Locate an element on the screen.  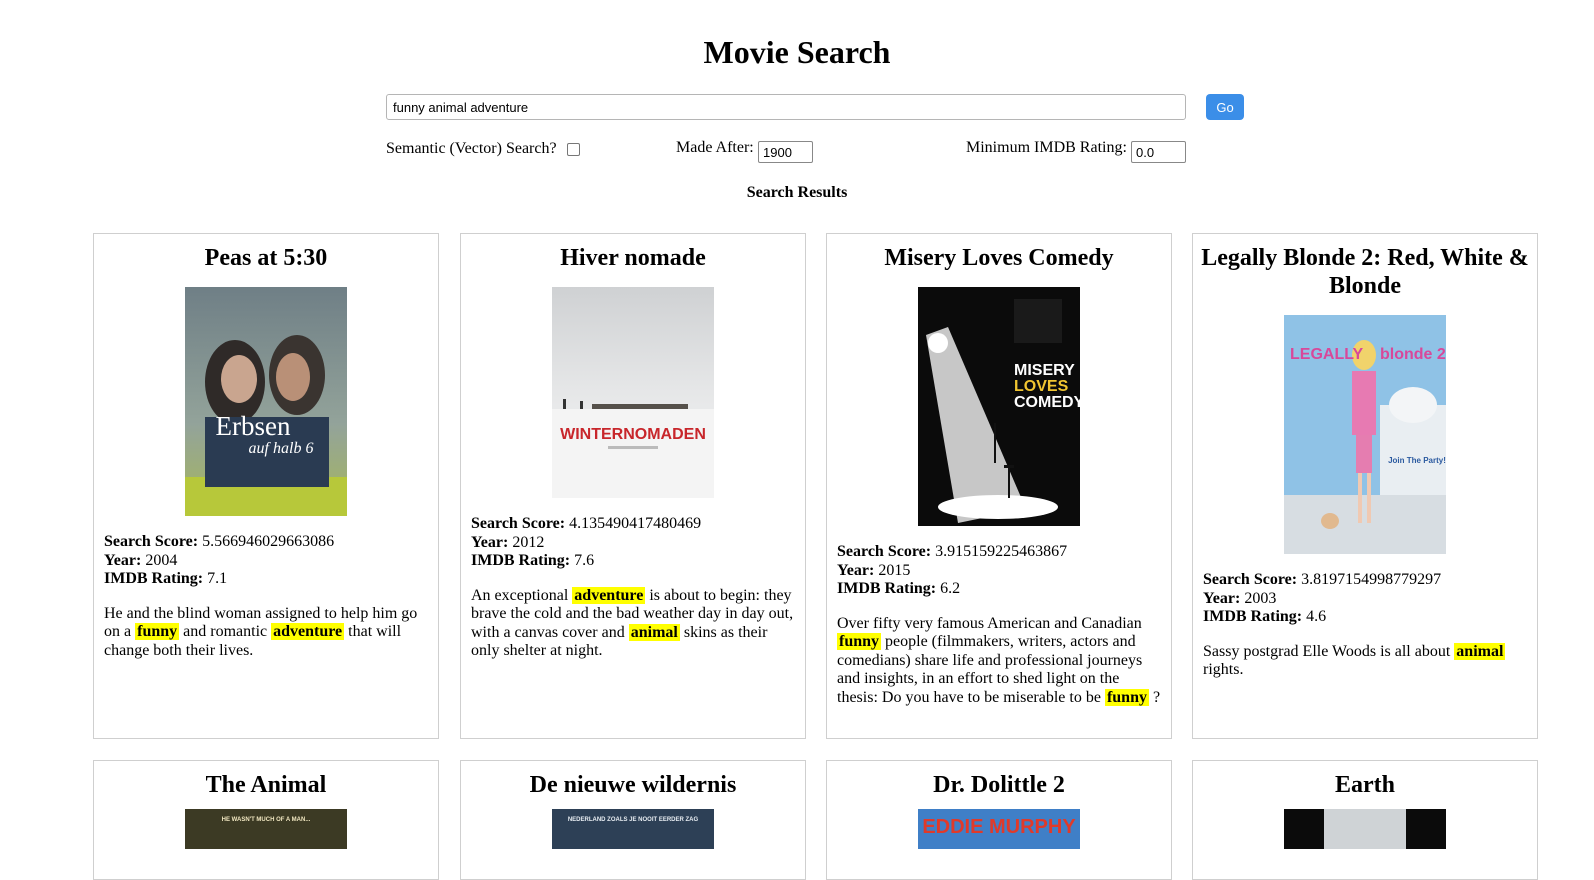
score-value: 3.8197154998779297 is located at coordinates (1371, 579).